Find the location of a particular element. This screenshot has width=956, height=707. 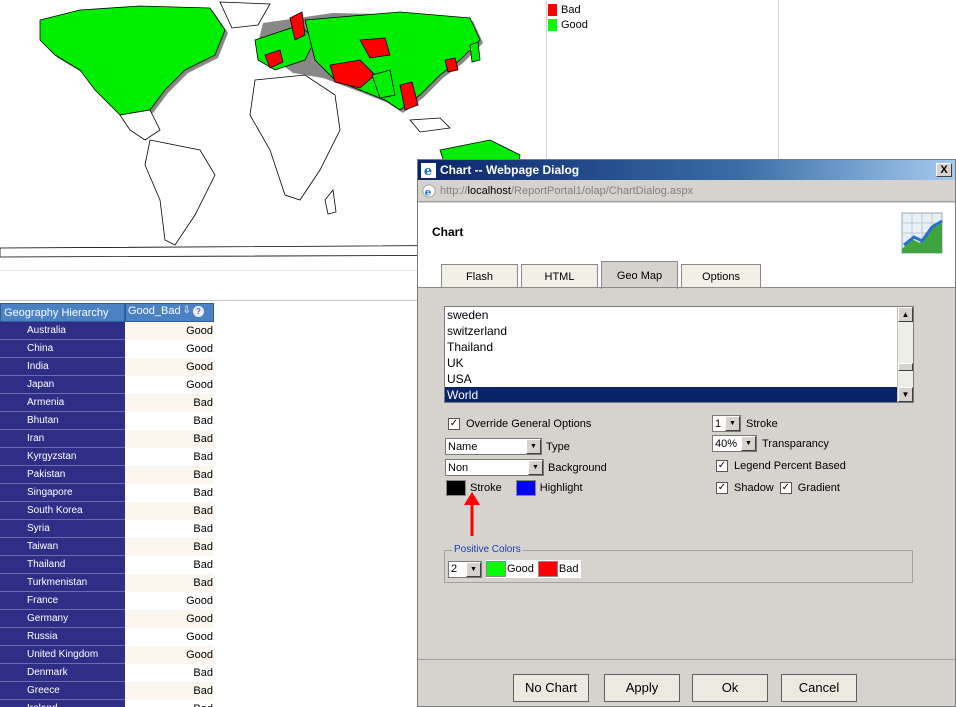

measure-header: Good_Bad ⇩ ? is located at coordinates (169, 312).